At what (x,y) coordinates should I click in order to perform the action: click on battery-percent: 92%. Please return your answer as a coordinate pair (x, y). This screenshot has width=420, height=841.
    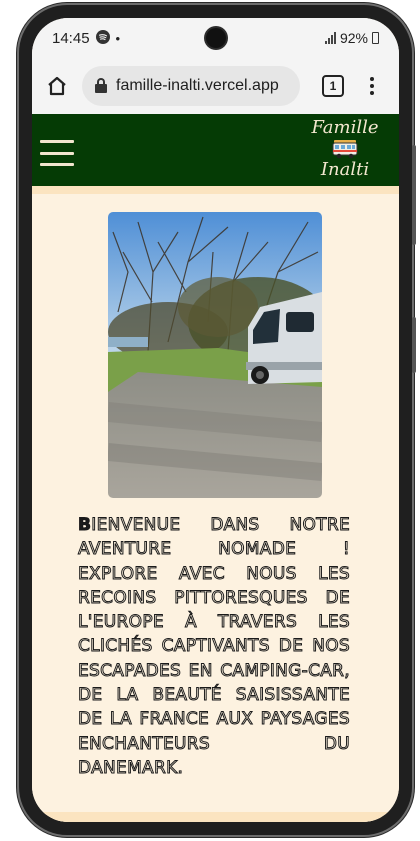
    Looking at the image, I should click on (353, 38).